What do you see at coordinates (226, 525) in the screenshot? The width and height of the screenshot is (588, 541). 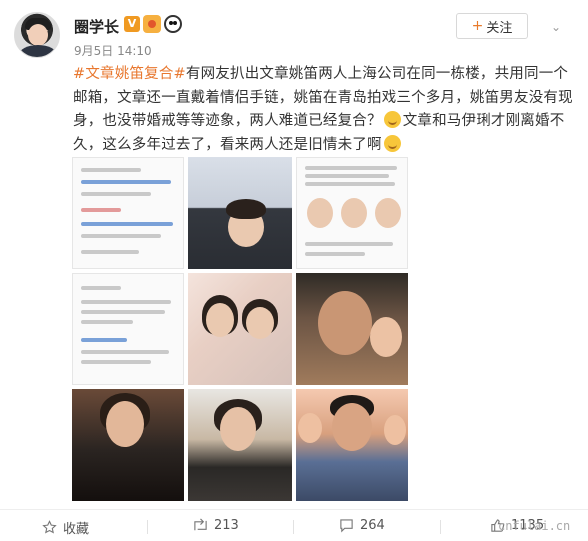 I see `repost-count: 213` at bounding box center [226, 525].